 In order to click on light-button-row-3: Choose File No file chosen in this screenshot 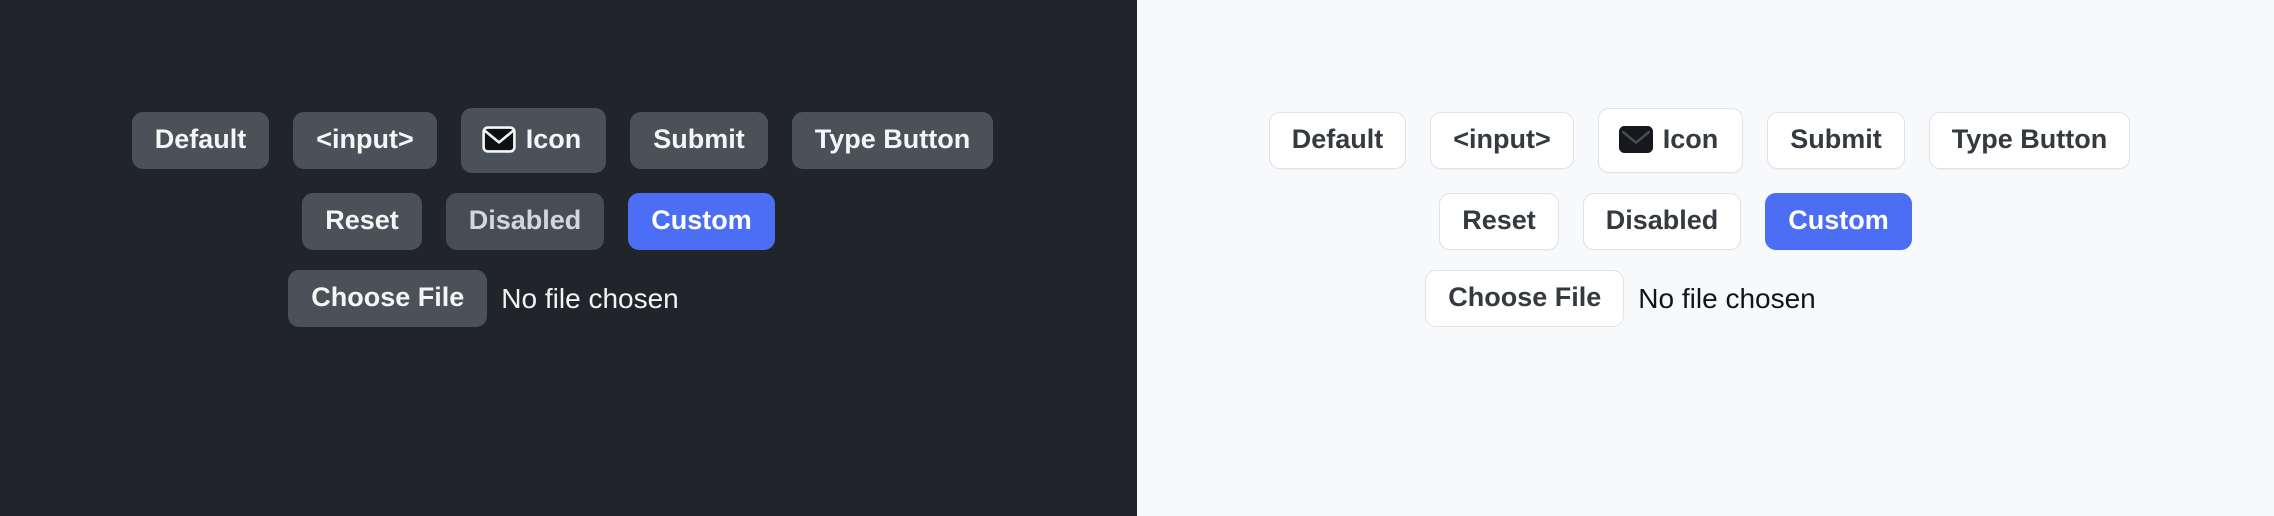, I will do `click(1705, 298)`.